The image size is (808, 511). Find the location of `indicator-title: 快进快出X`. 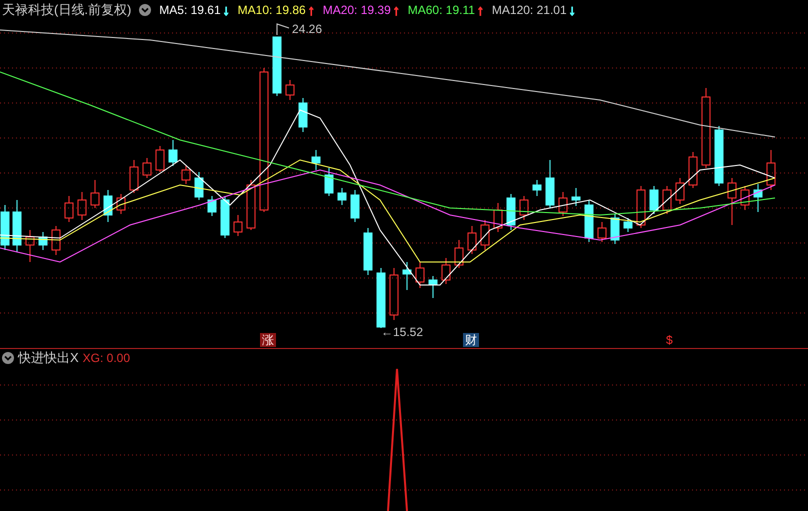

indicator-title: 快进快出X is located at coordinates (48, 358).